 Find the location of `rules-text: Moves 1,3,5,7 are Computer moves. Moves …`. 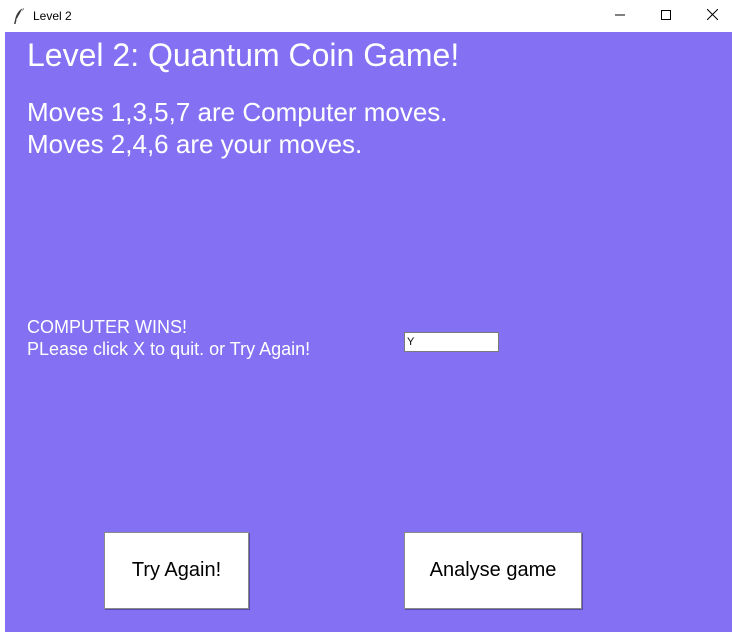

rules-text: Moves 1,3,5,7 are Computer moves. Moves … is located at coordinates (237, 128).